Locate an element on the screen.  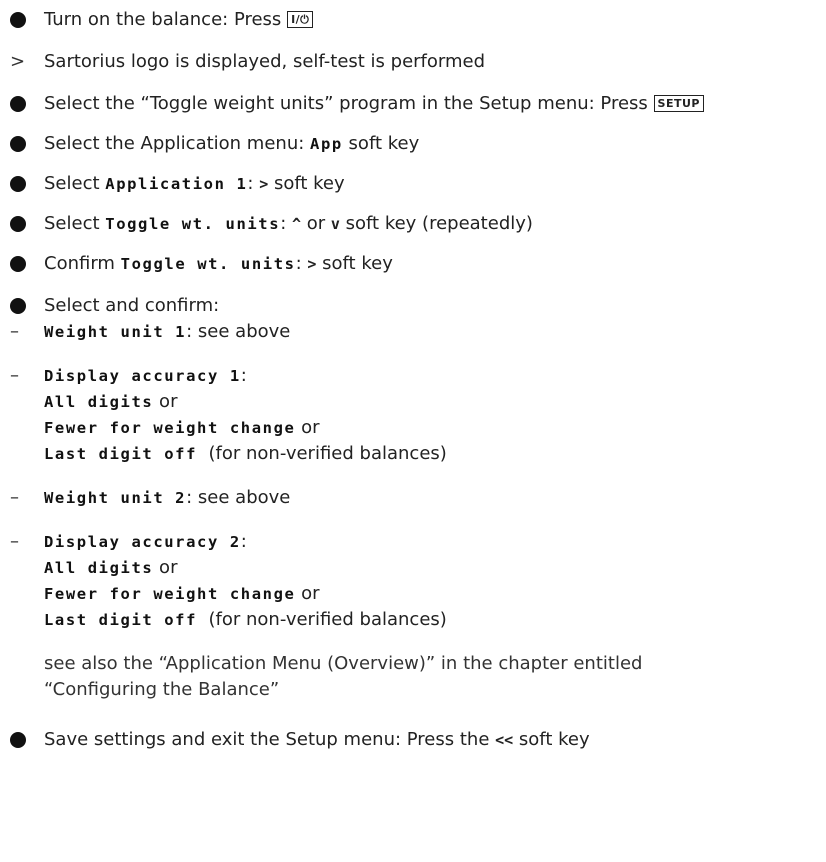
lcd-text: Weight unit 2 is located at coordinates (115, 498).